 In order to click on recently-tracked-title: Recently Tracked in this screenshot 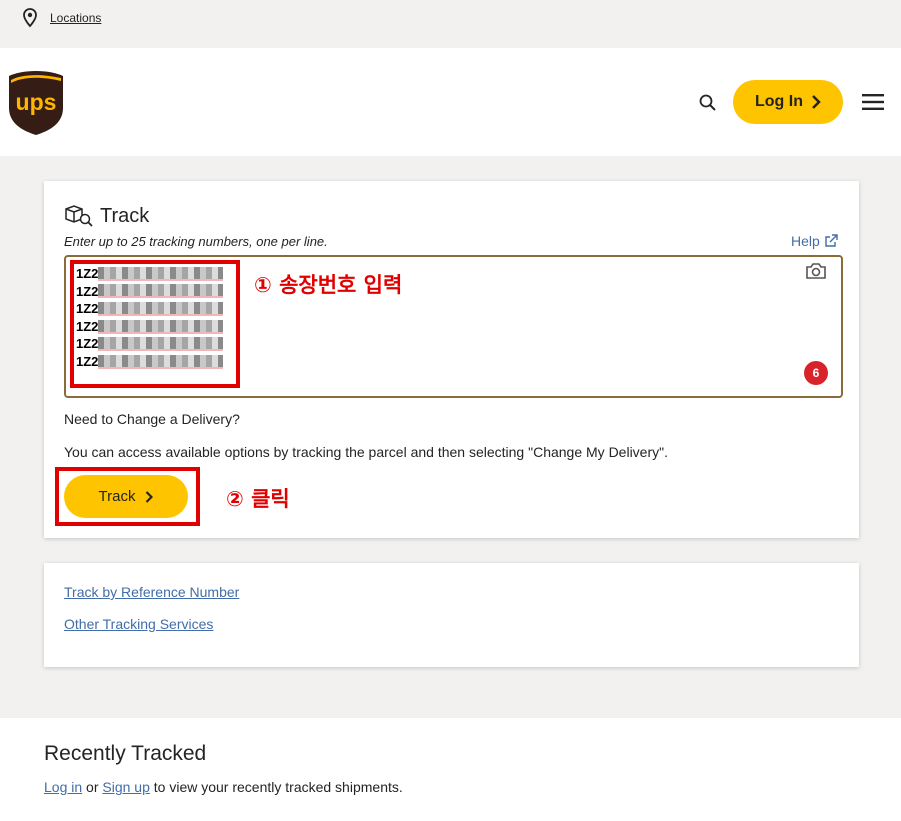, I will do `click(125, 753)`.